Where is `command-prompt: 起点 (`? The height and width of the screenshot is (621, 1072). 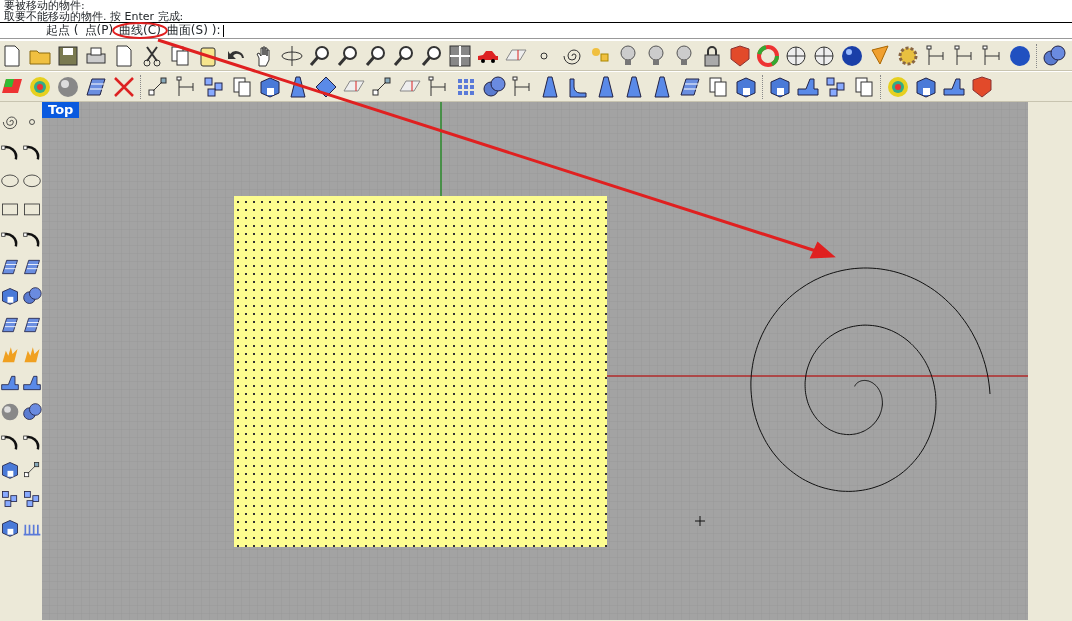
command-prompt: 起点 ( is located at coordinates (62, 30).